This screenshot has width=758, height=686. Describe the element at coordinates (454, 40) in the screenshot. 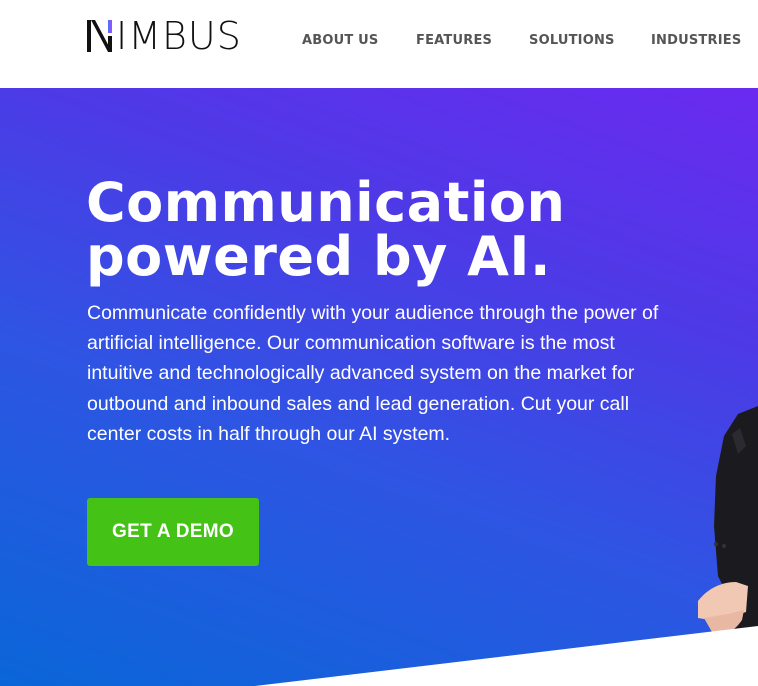

I see `nav-features: FEATURES` at that location.